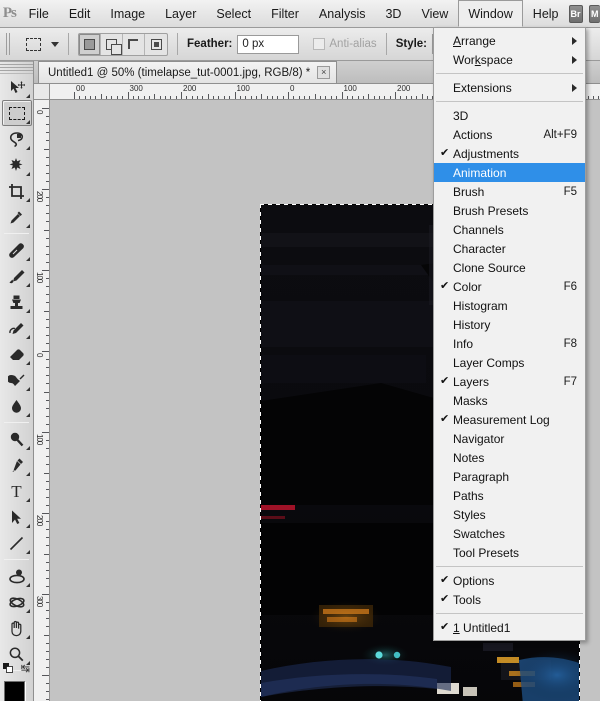 The width and height of the screenshot is (600, 701). What do you see at coordinates (17, 302) in the screenshot?
I see `clone-stamp-tool` at bounding box center [17, 302].